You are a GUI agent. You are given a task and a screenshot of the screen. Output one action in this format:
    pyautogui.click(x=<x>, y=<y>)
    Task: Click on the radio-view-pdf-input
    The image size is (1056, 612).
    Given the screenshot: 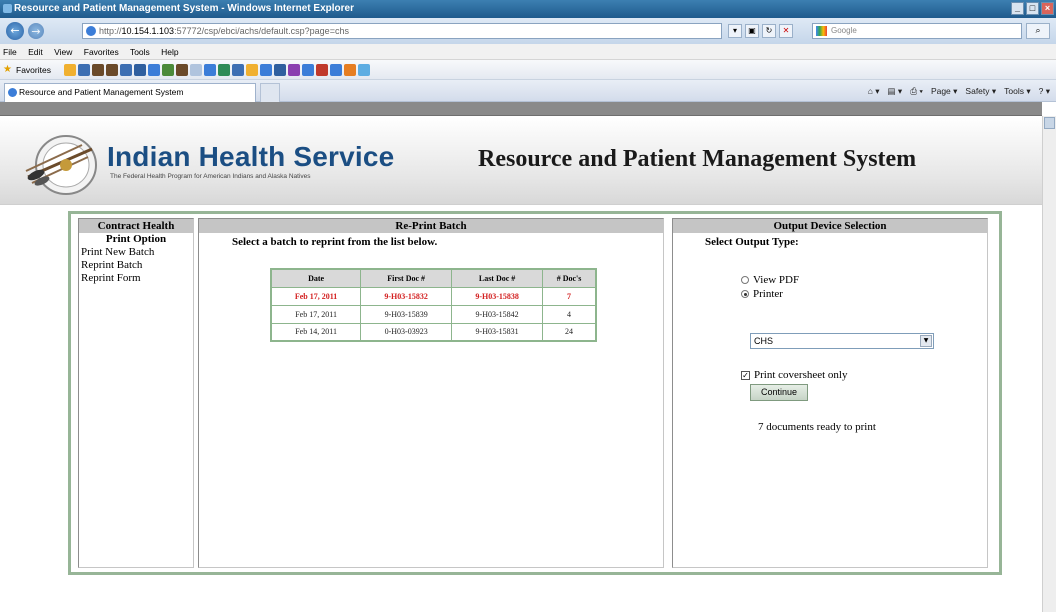 What is the action you would take?
    pyautogui.click(x=745, y=280)
    